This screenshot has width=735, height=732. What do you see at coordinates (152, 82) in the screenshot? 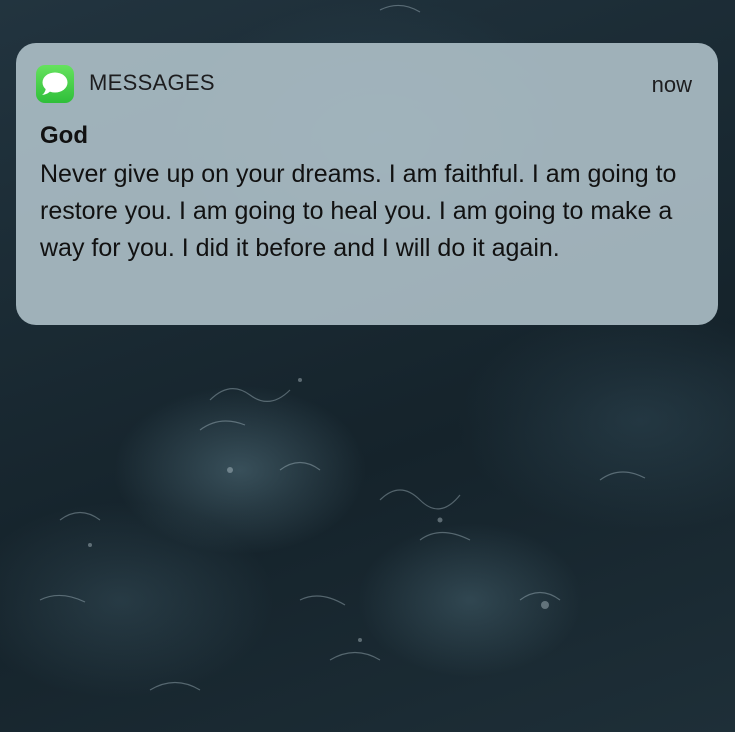
I see `app-name: MESSAGES` at bounding box center [152, 82].